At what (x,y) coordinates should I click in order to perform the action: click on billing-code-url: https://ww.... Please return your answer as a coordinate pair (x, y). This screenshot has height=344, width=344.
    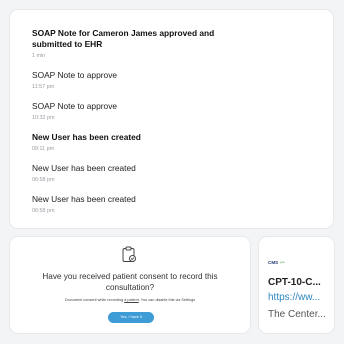
    Looking at the image, I should click on (298, 297).